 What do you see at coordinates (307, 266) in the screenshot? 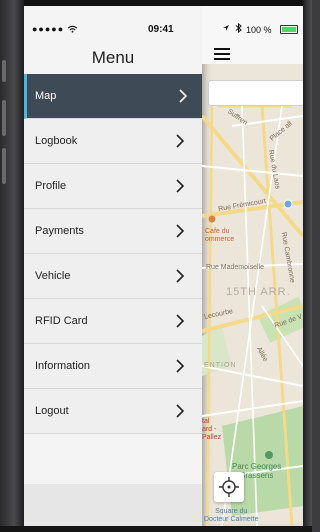
I see `device-bezel-right` at bounding box center [307, 266].